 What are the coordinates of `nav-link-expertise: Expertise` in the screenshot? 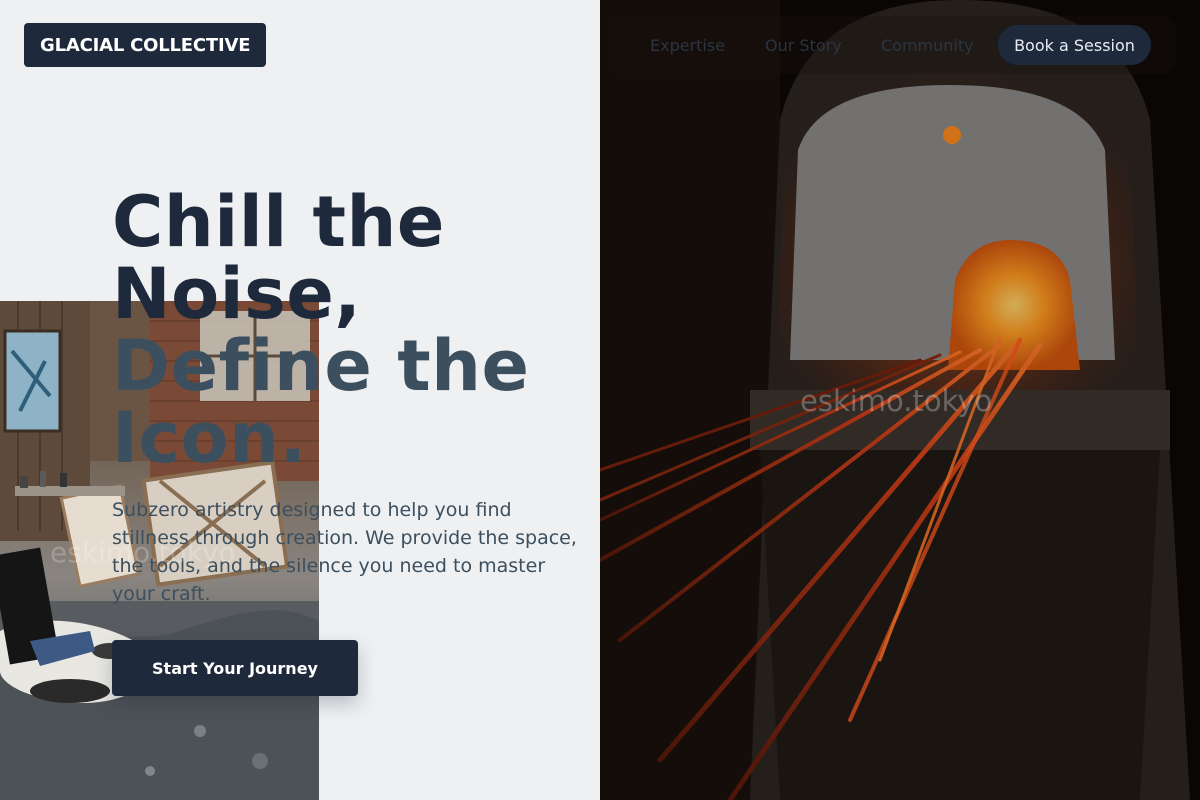 It's located at (687, 45).